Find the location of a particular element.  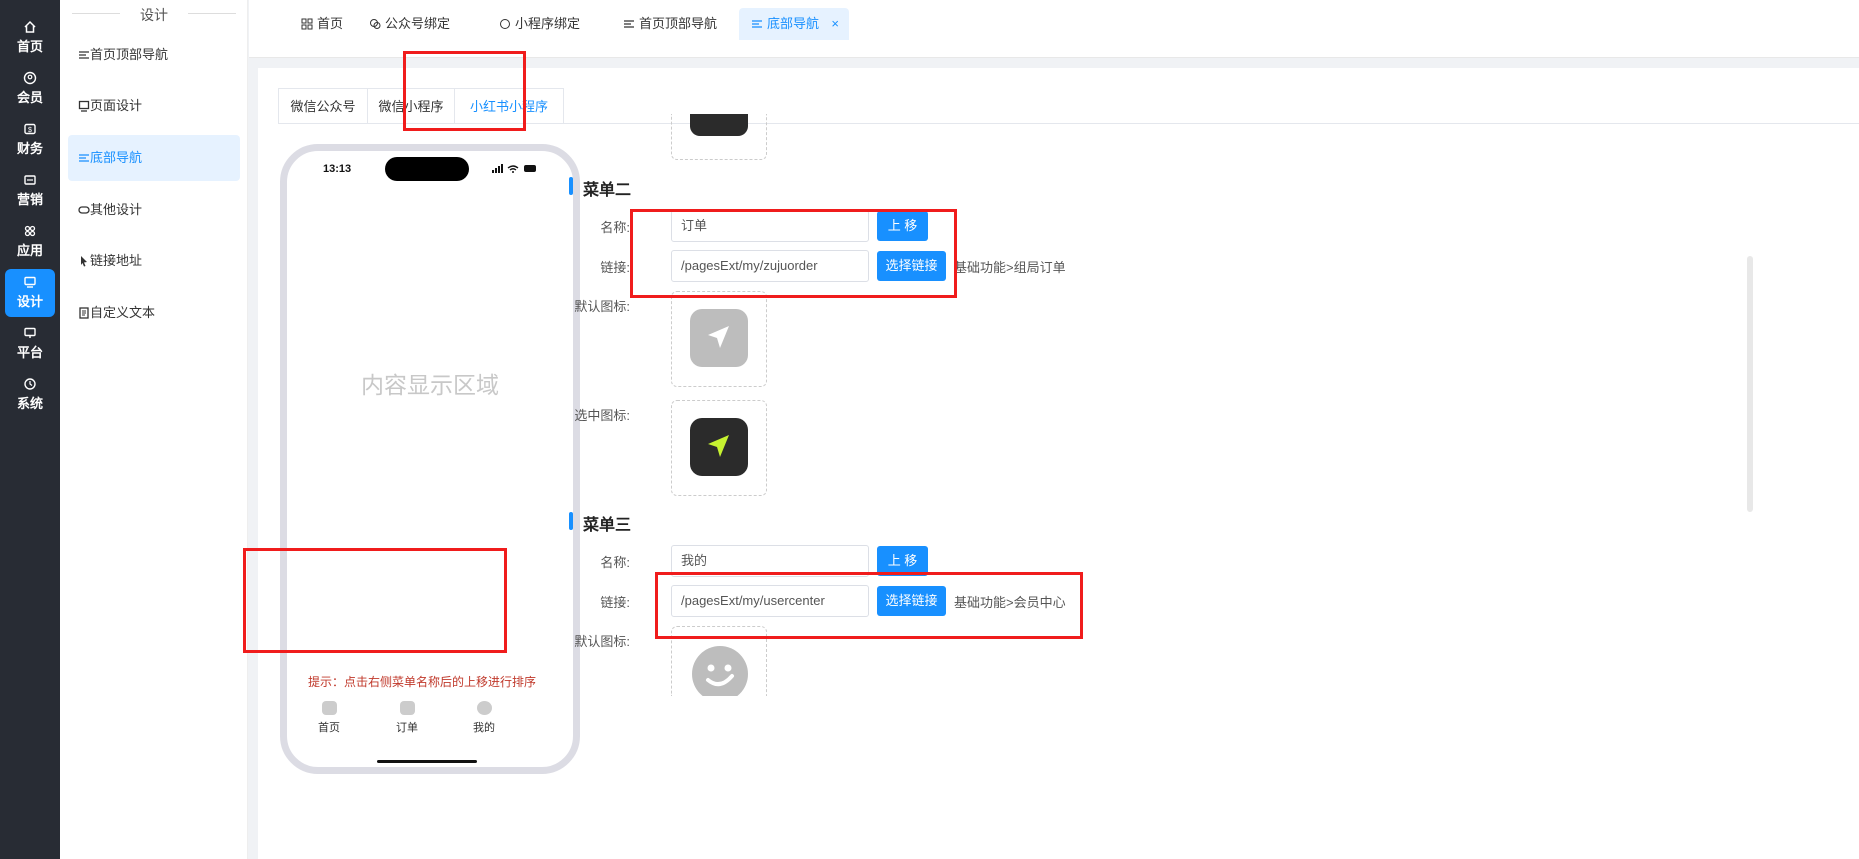

submenu-item-label: 链接地址 is located at coordinates (116, 260).